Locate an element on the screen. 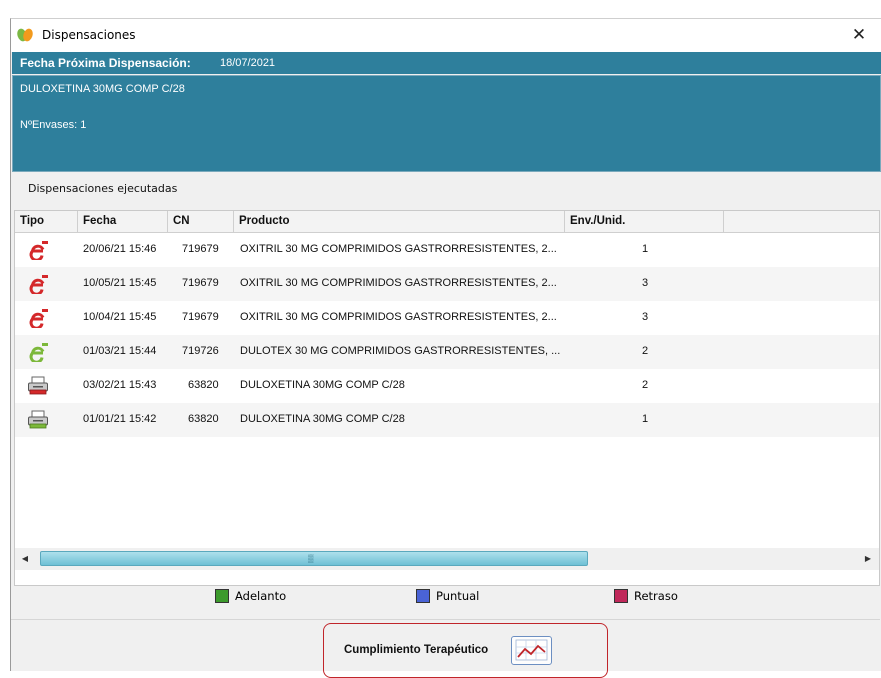  column-header-tipo: Tipo is located at coordinates (46, 221).